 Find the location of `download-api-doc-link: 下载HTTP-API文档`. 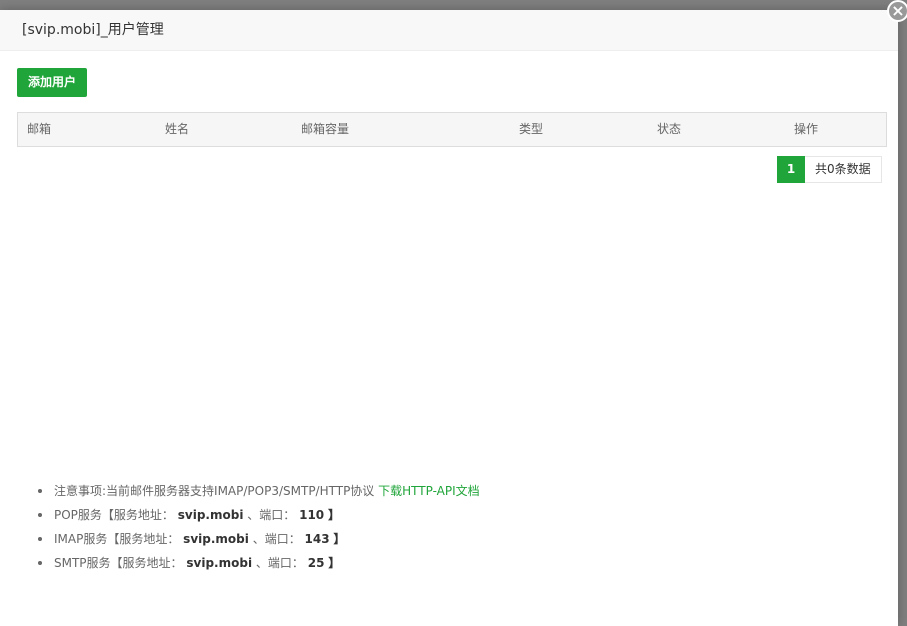

download-api-doc-link: 下载HTTP-API文档 is located at coordinates (429, 491).